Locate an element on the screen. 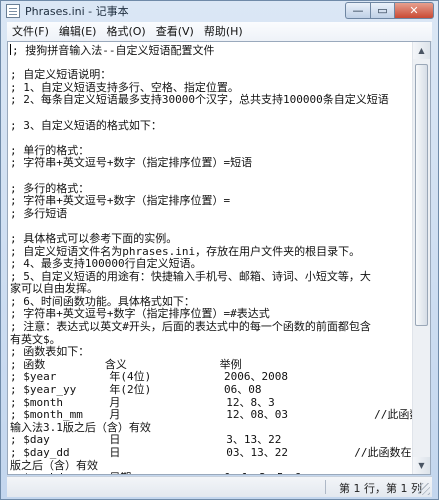 The image size is (439, 500). scroll-up-icon: ▲ is located at coordinates (421, 50).